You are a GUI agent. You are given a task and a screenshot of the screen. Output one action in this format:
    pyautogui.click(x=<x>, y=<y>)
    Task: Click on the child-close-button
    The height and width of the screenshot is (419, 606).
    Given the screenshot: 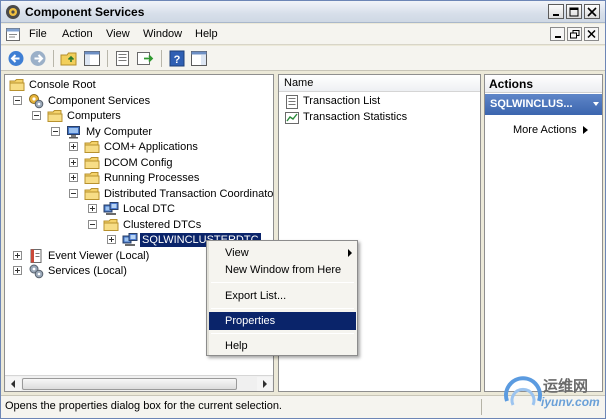 What is the action you would take?
    pyautogui.click(x=591, y=34)
    